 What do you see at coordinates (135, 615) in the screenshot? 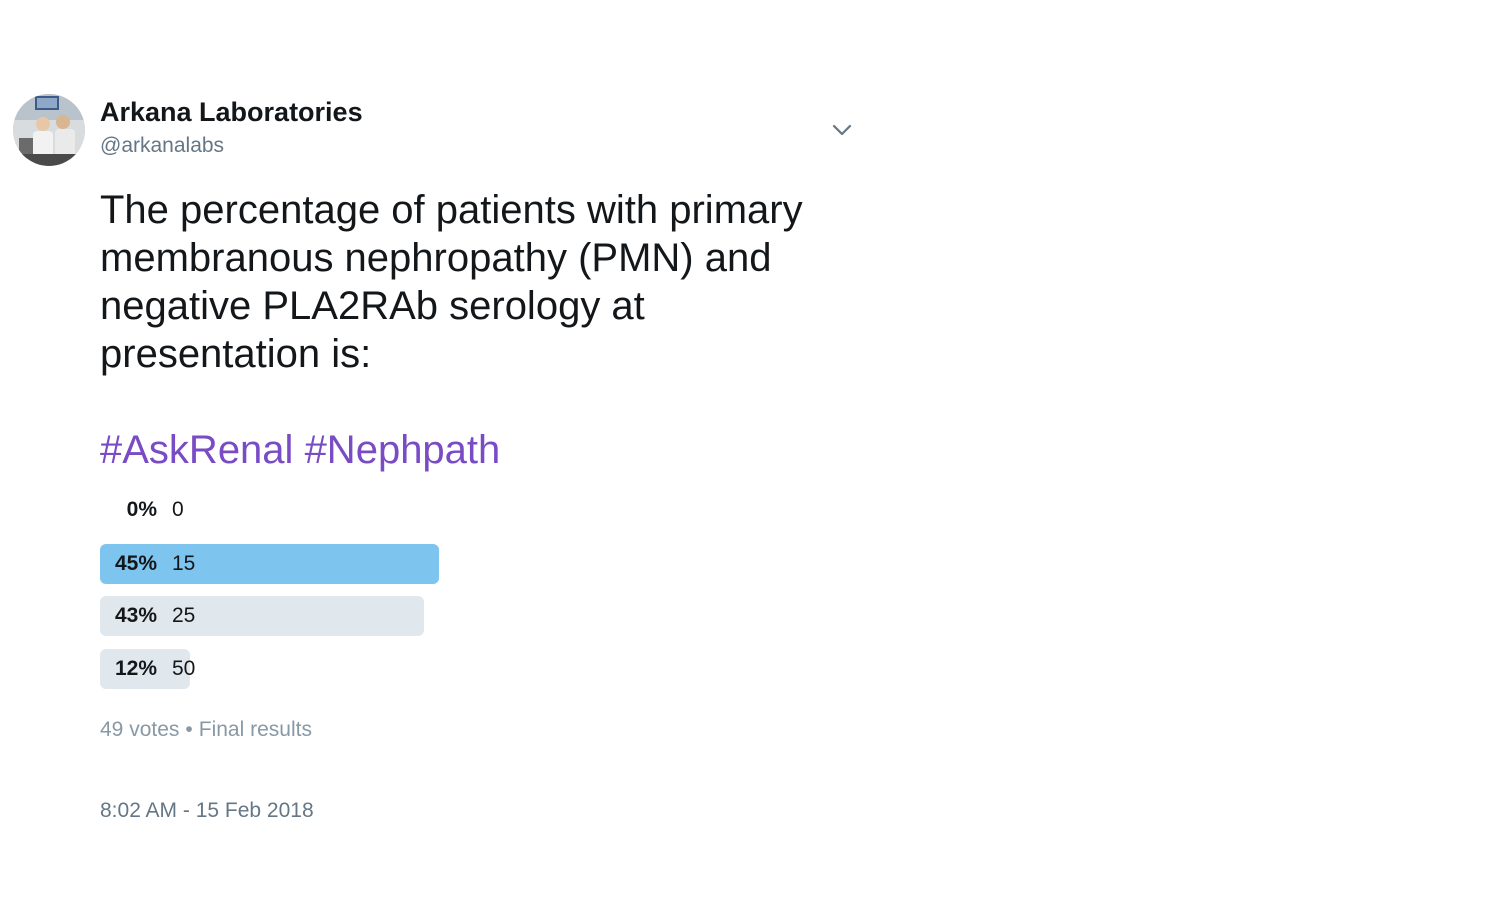
I see `poll-percent: 43%` at bounding box center [135, 615].